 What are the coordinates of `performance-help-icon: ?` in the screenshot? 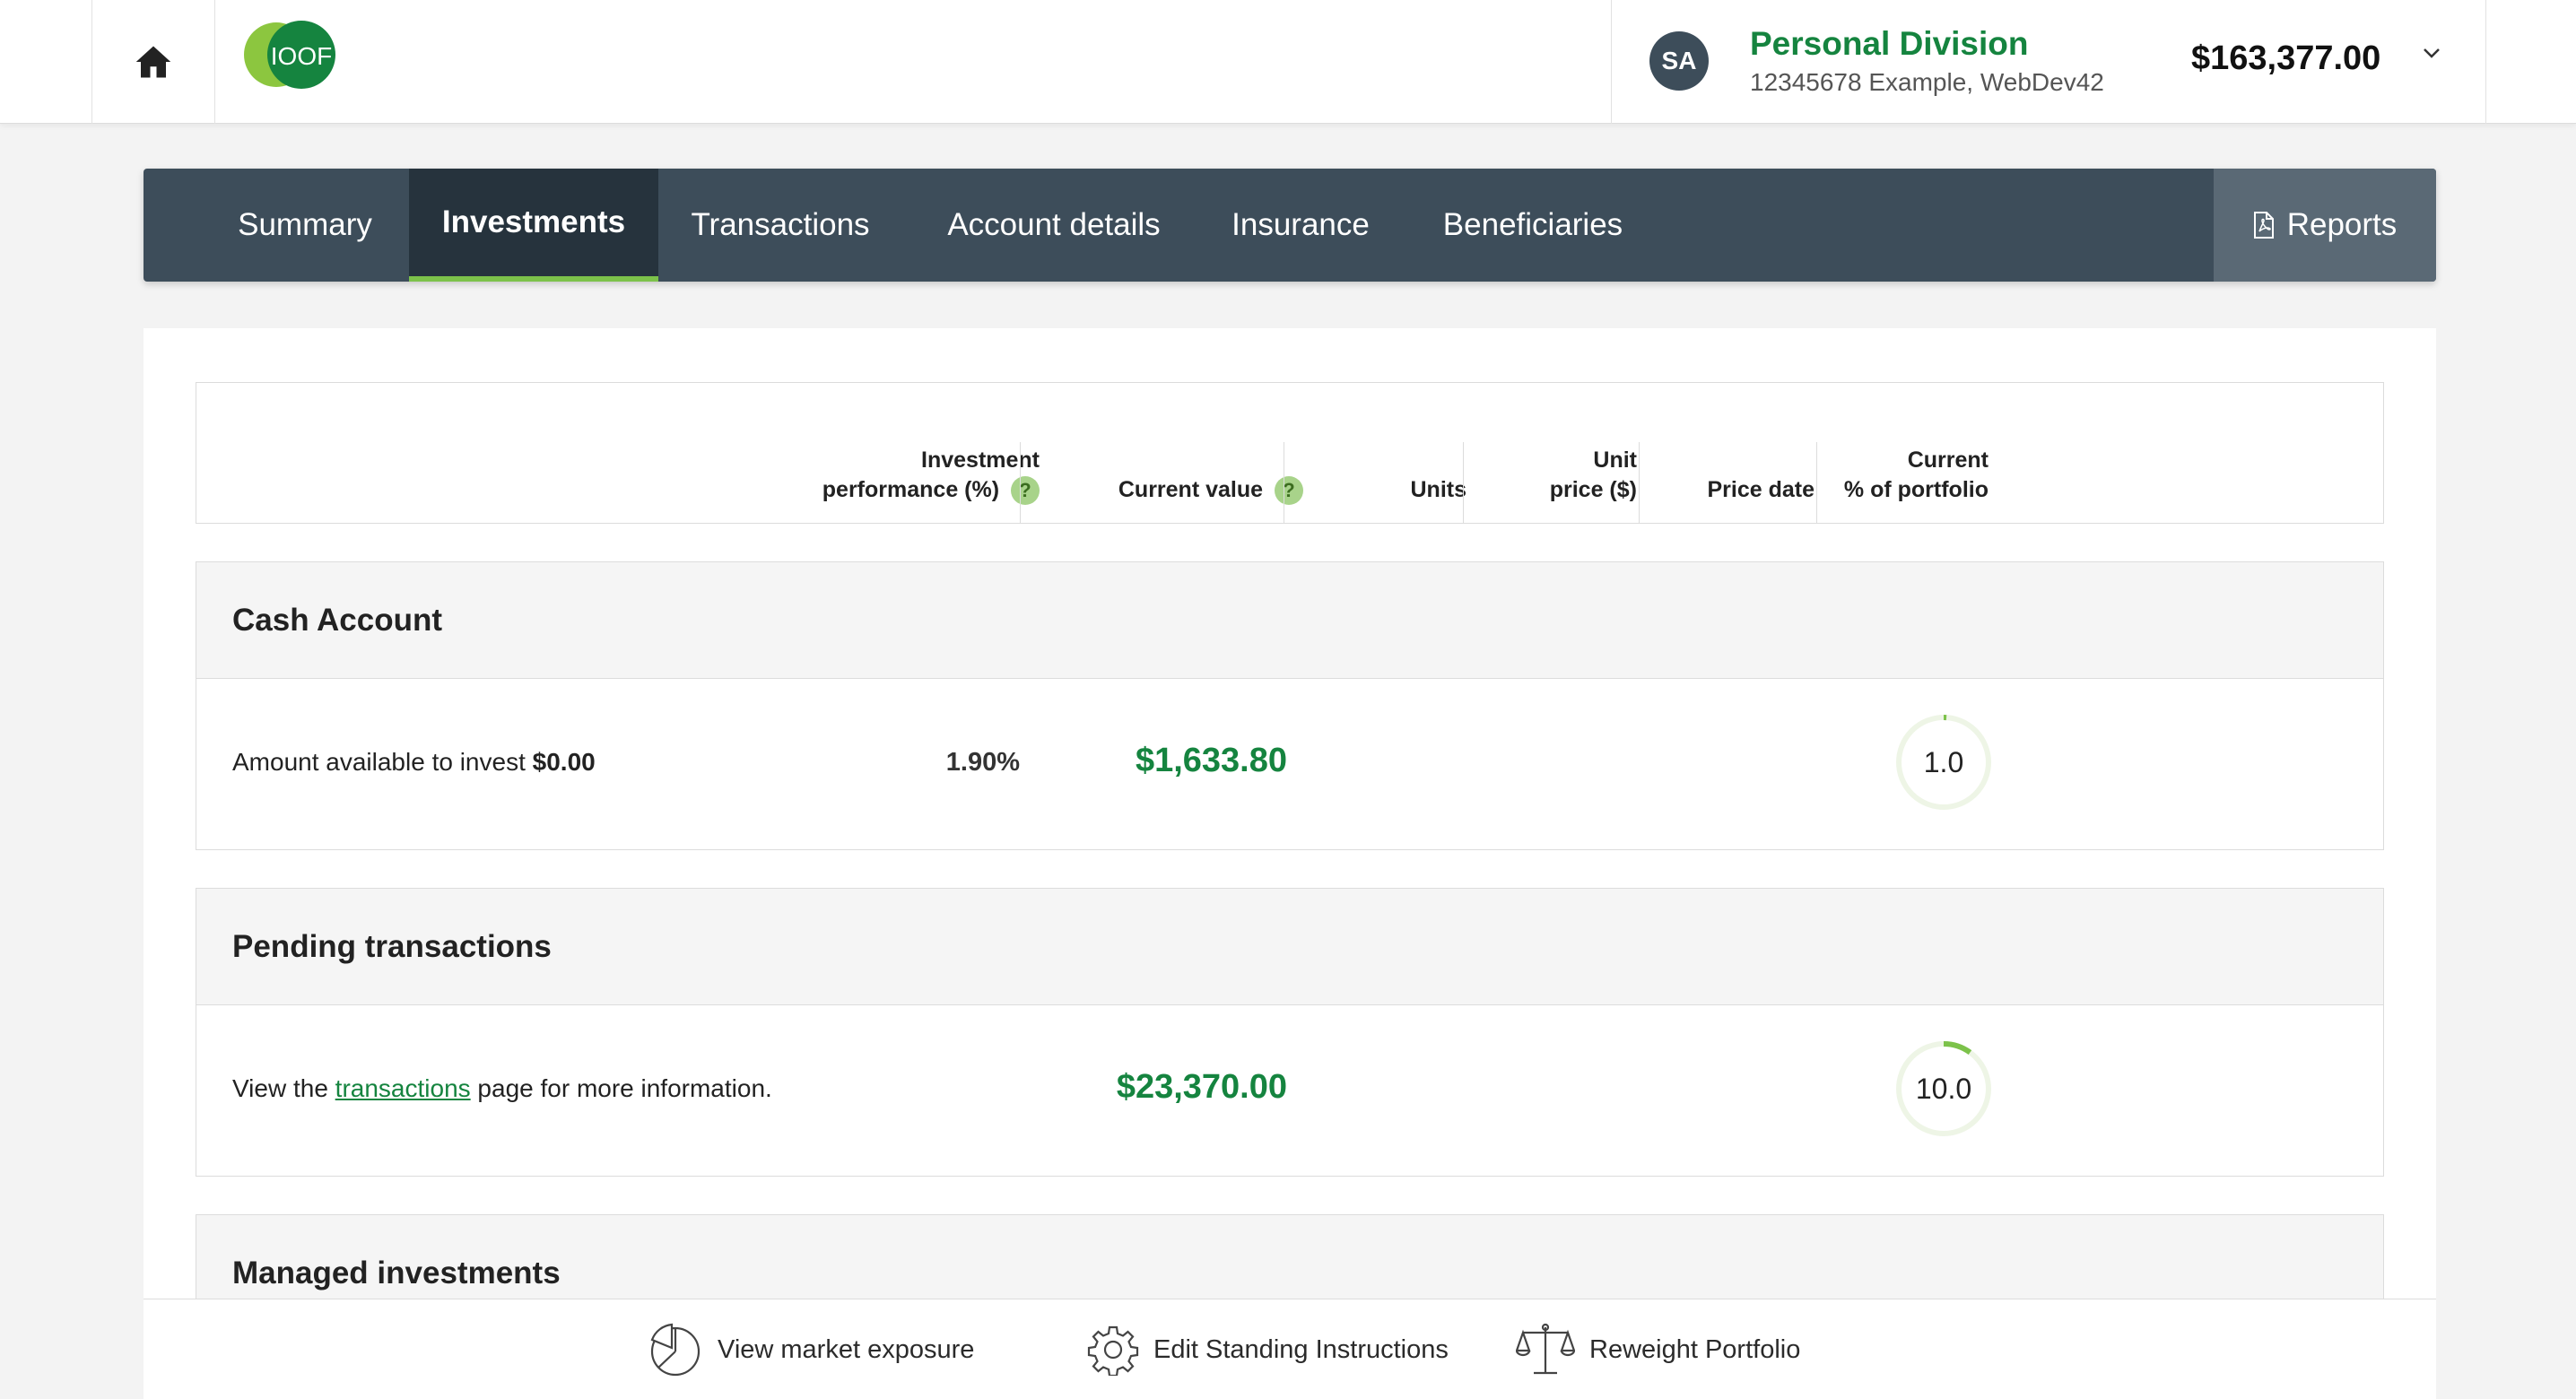 It's located at (1025, 491).